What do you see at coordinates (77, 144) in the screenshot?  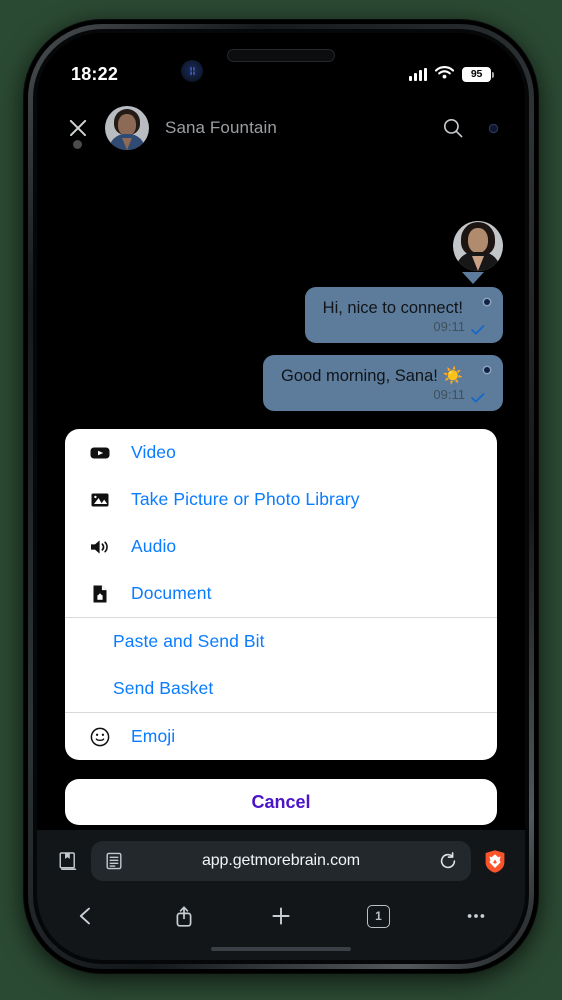 I see `avatar-status-dot` at bounding box center [77, 144].